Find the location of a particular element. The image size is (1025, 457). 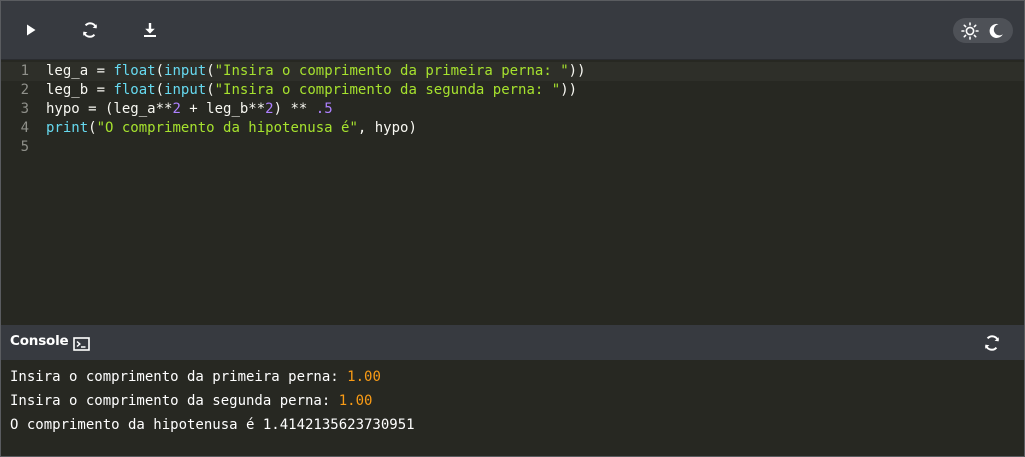

terminal-icon is located at coordinates (81, 345).